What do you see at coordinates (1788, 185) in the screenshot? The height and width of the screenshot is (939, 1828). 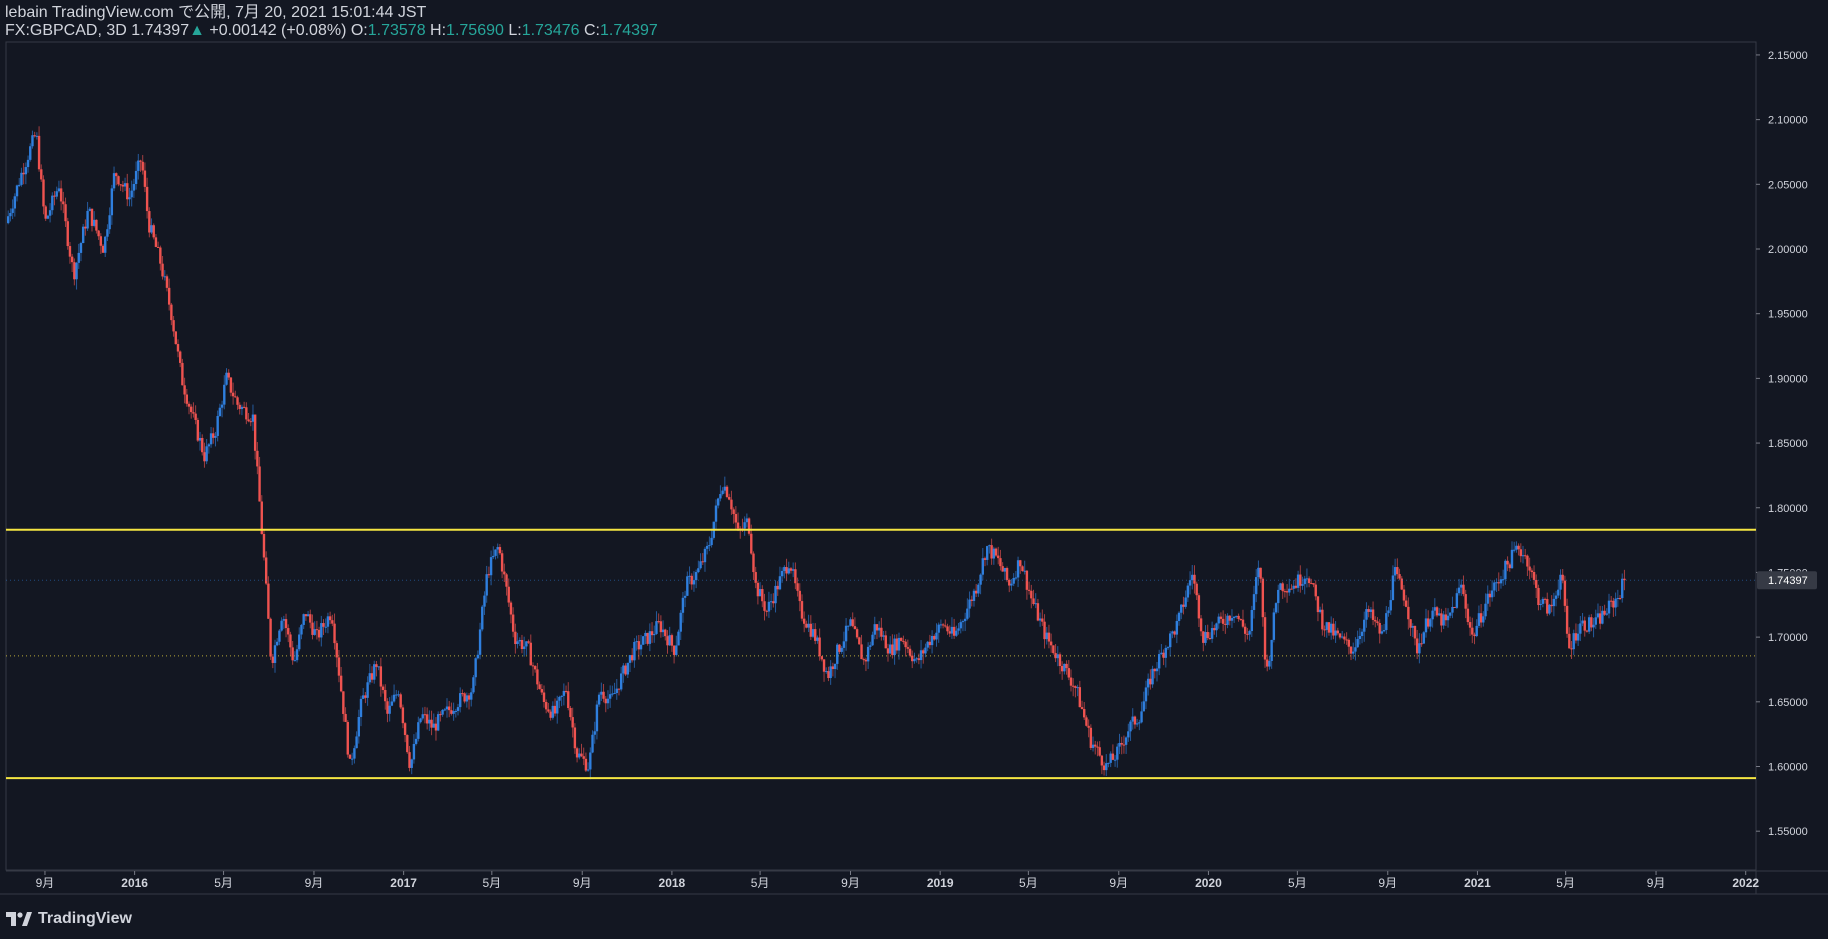 I see `y-tick-label: 2.05000` at bounding box center [1788, 185].